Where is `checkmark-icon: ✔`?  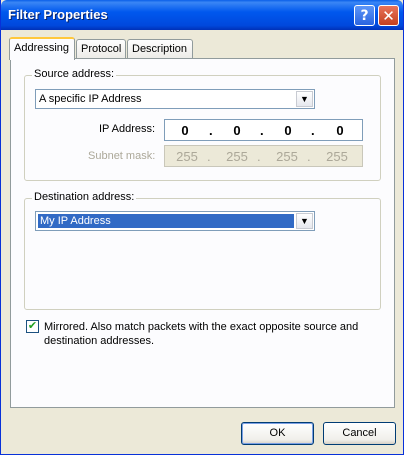
checkmark-icon: ✔ is located at coordinates (32, 326).